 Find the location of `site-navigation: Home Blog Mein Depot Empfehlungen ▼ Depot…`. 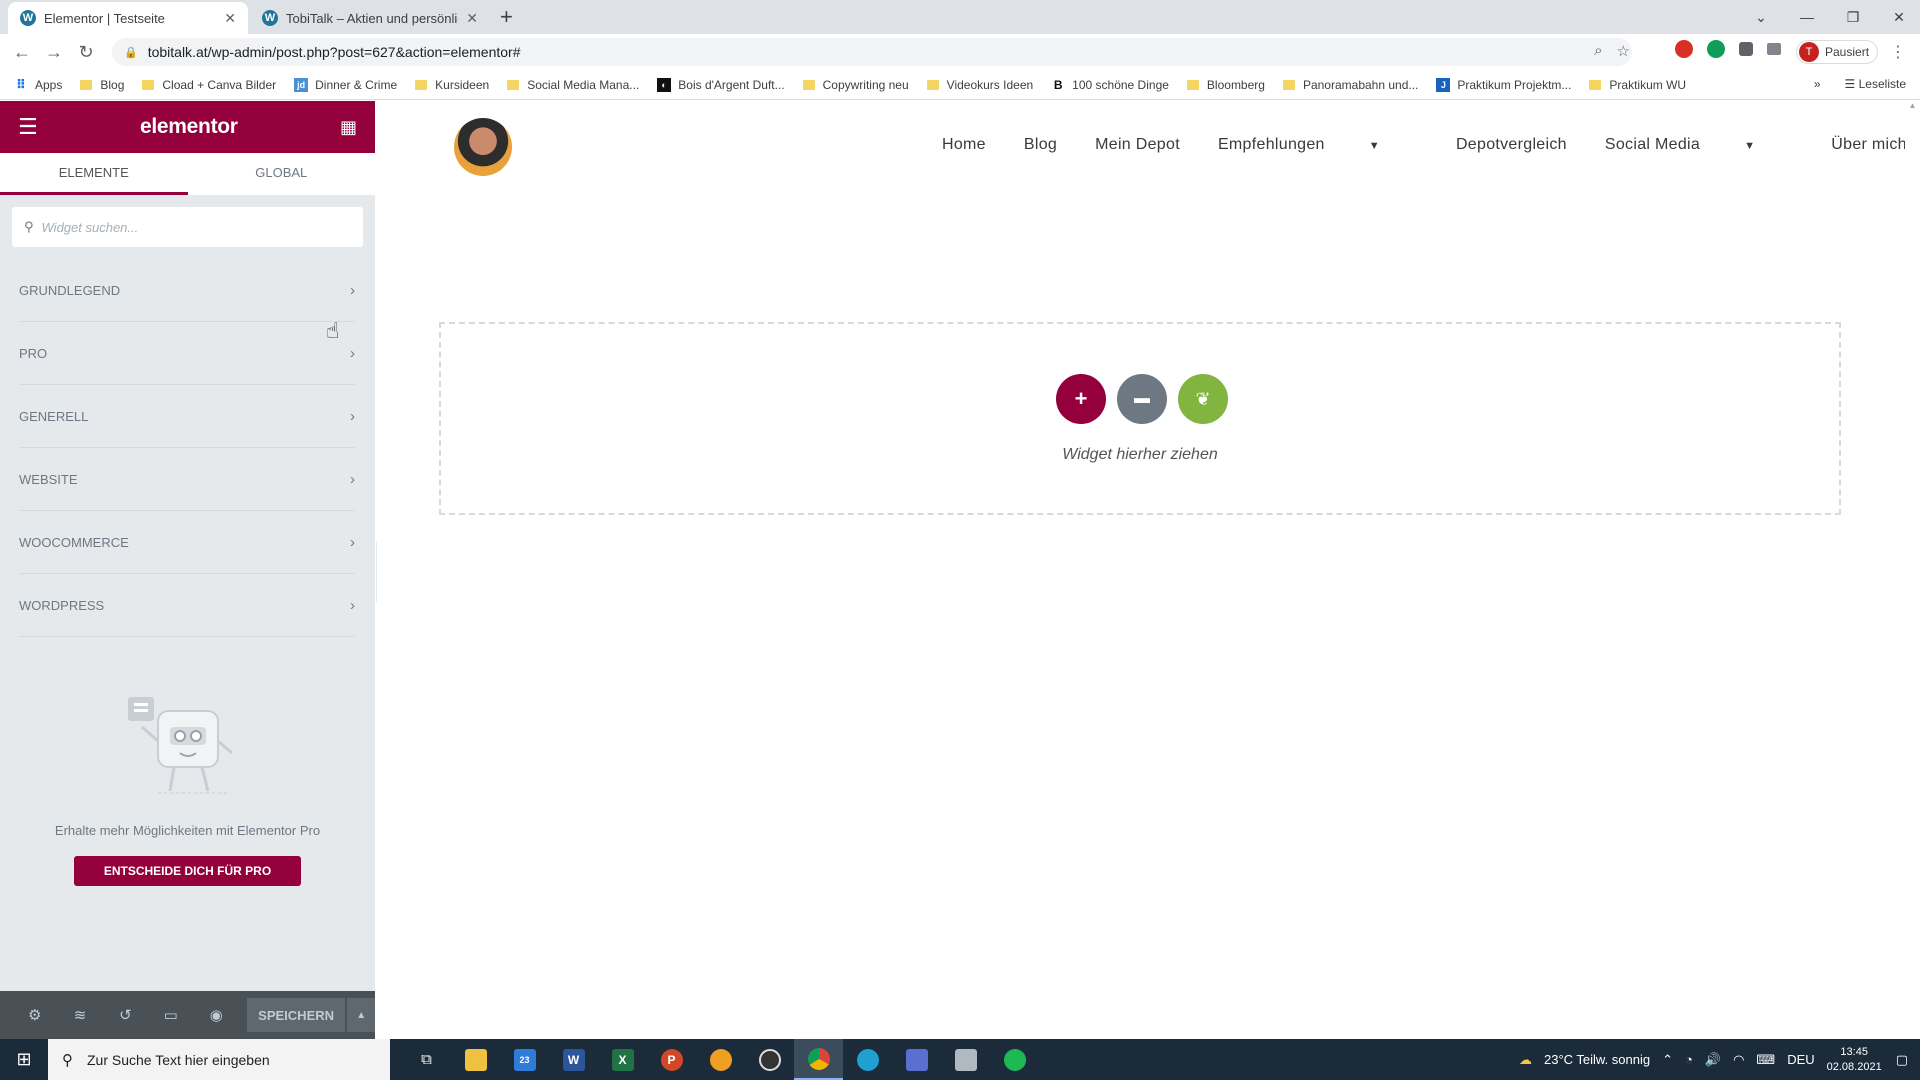

site-navigation: Home Blog Mein Depot Empfehlungen ▼ Depot… is located at coordinates (1431, 145).